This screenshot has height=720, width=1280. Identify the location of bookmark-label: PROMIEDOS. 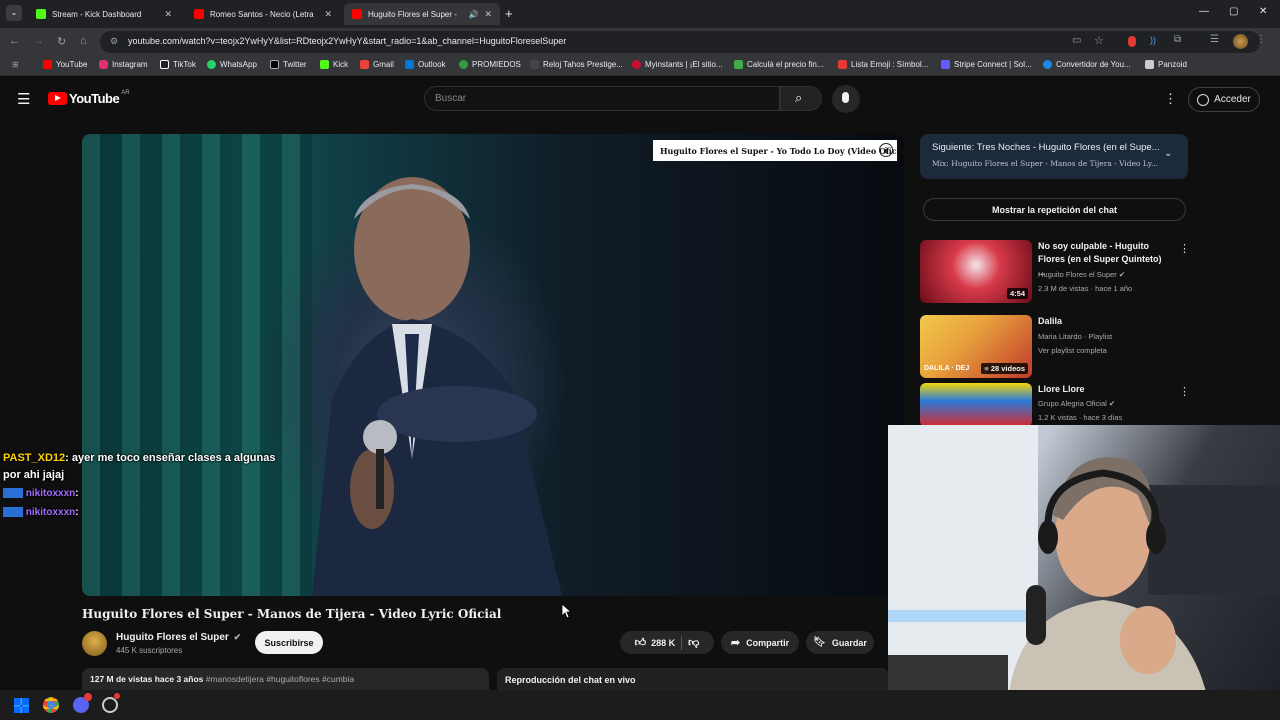
(496, 64).